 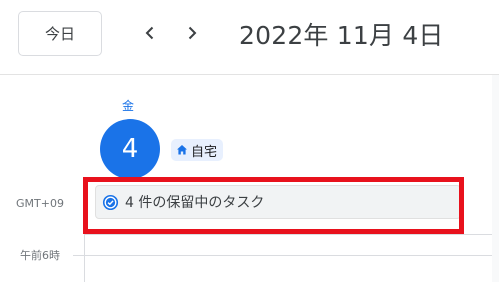 I want to click on today-button: 今日, so click(x=60, y=33).